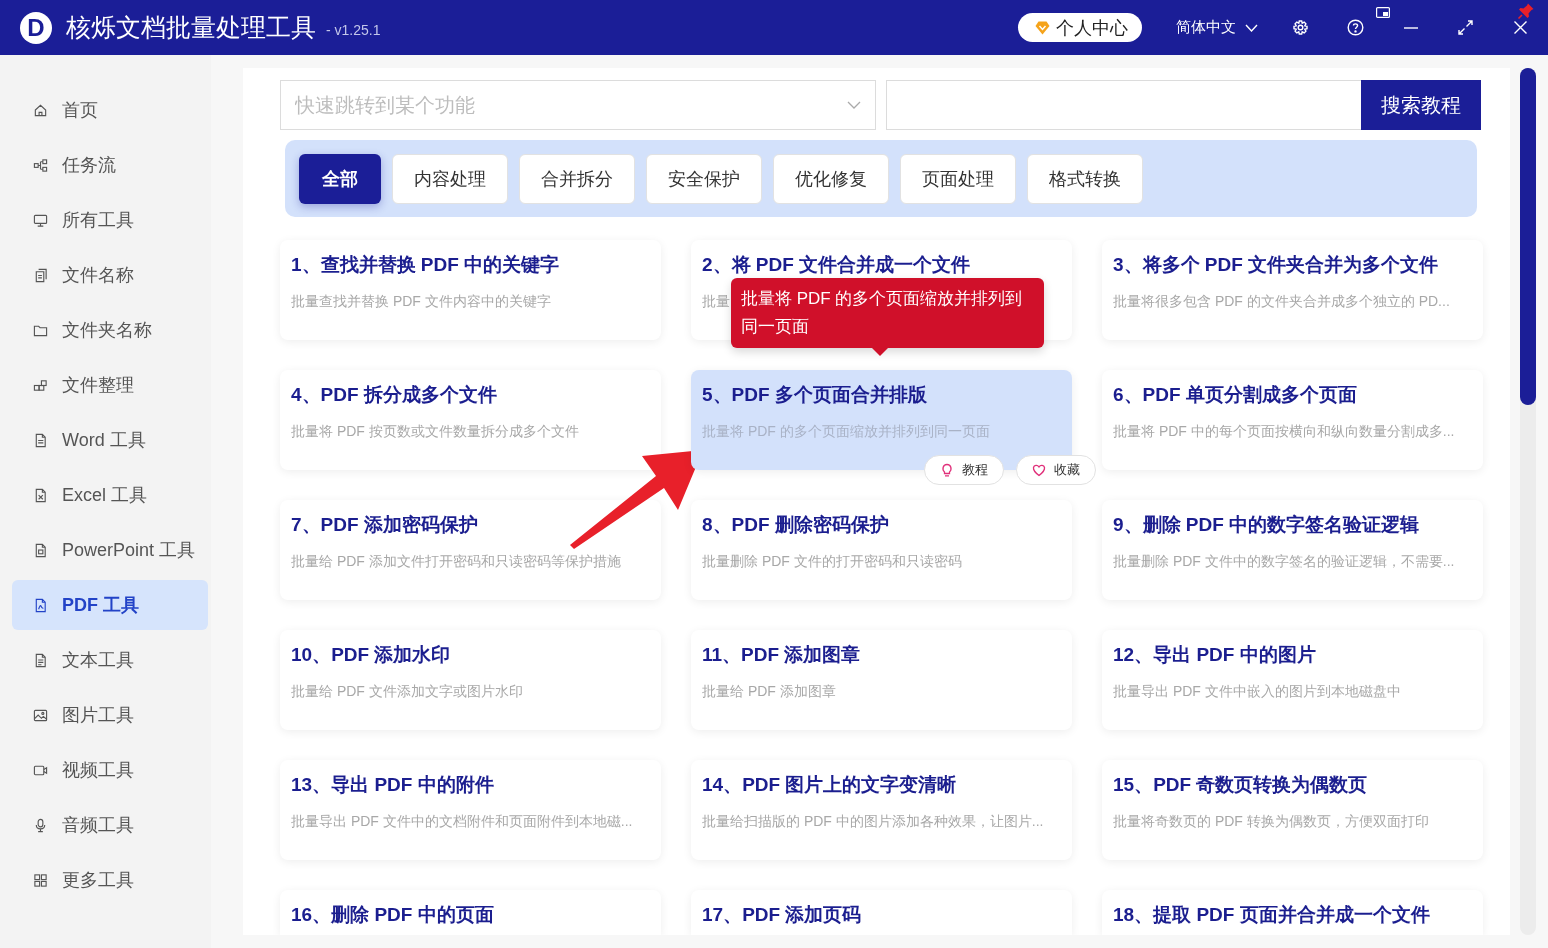 This screenshot has height=948, width=1548. I want to click on card-description: 批量给 PDF 添加文件打开密码和只读密码等保护措施, so click(456, 561).